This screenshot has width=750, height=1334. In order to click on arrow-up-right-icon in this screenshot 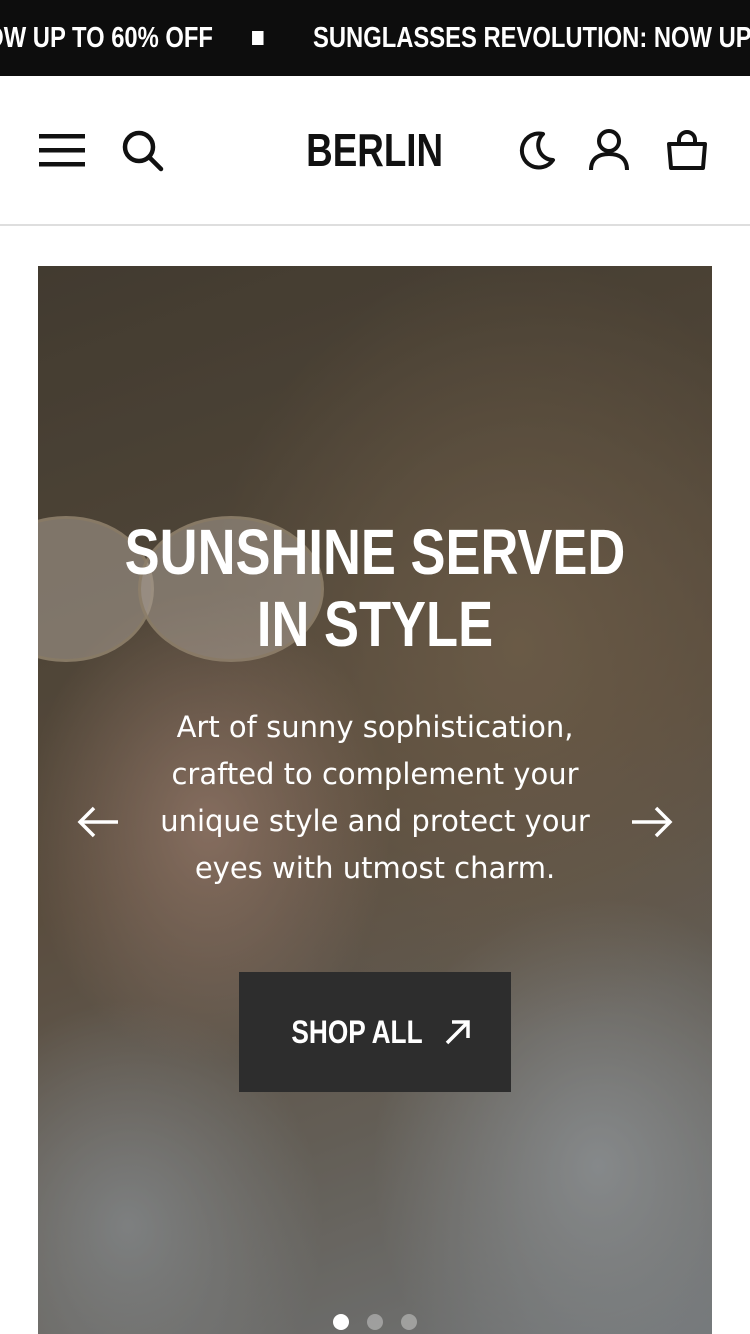, I will do `click(457, 1032)`.